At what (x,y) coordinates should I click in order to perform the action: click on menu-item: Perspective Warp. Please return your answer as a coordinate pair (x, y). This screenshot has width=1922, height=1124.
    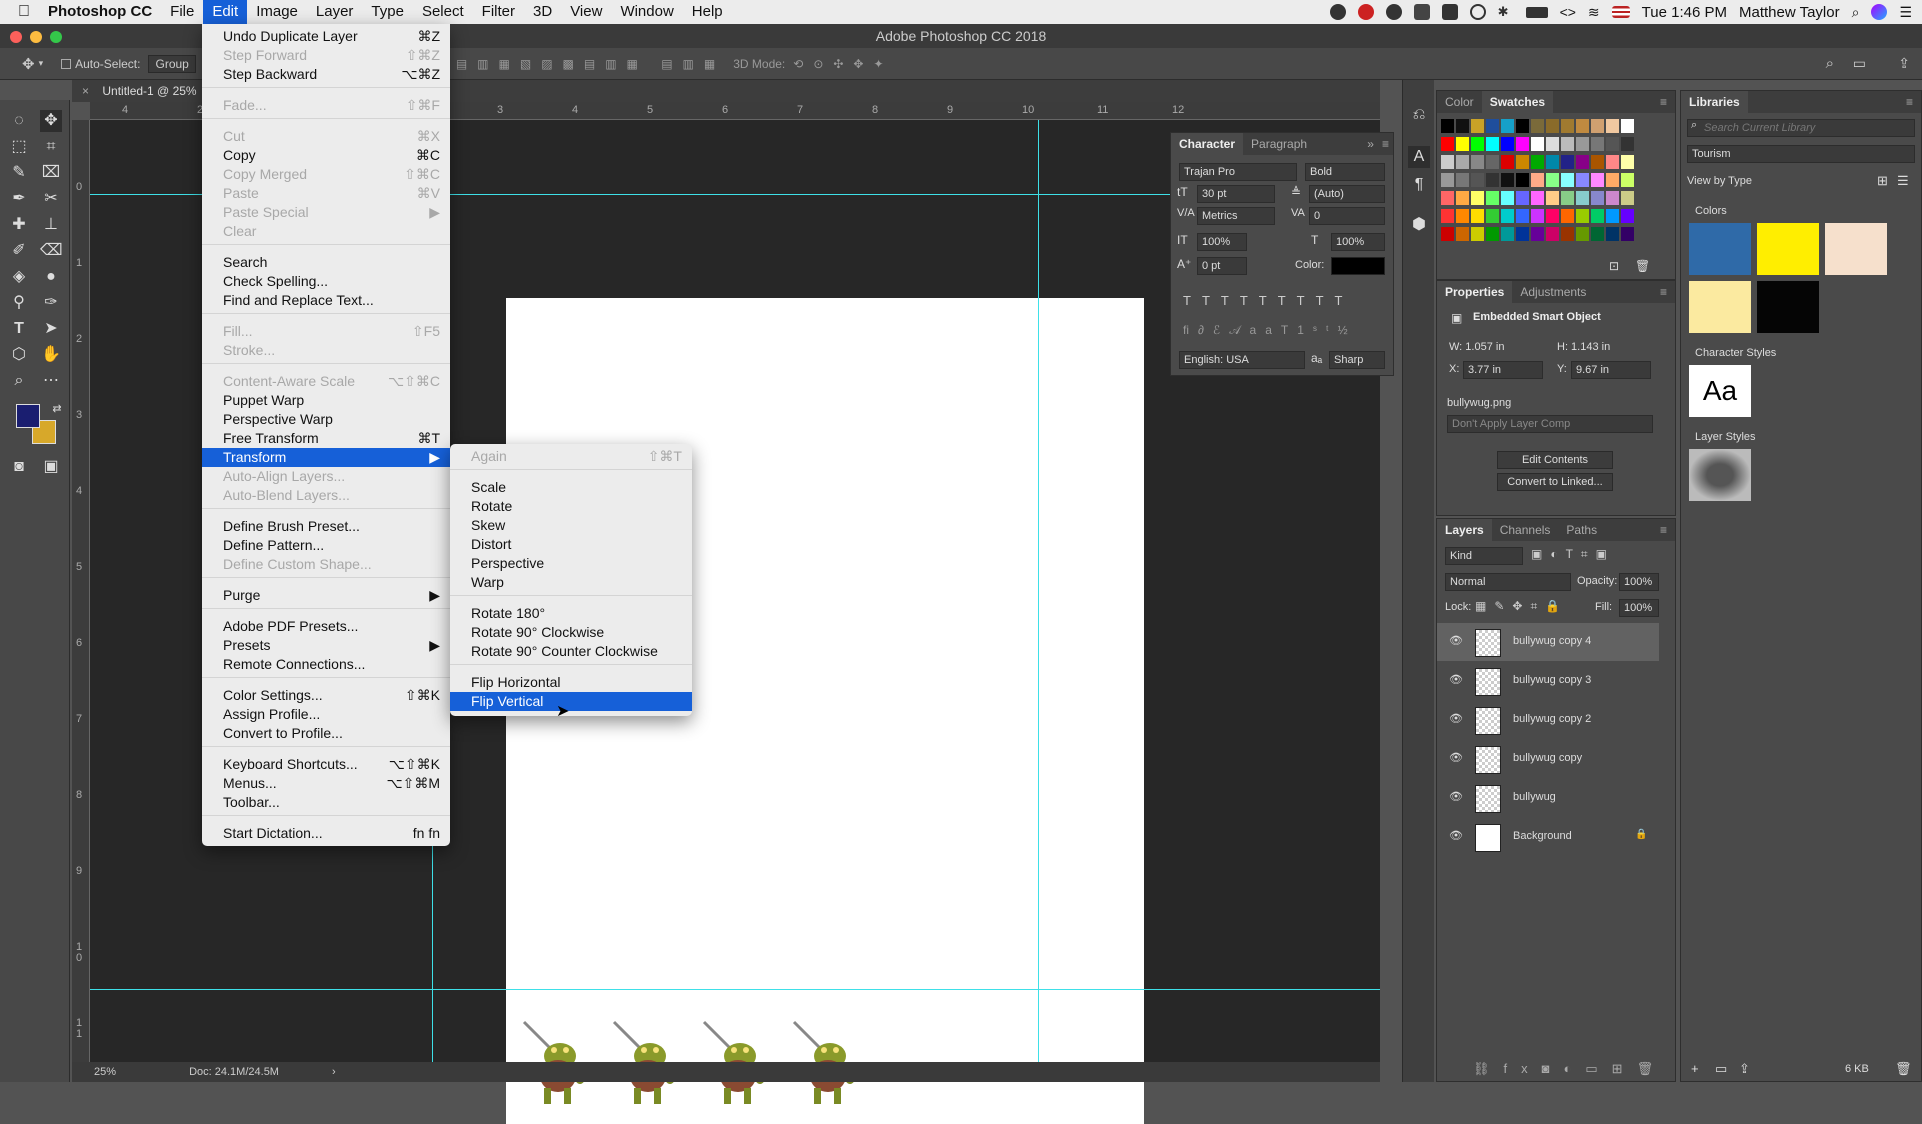
    Looking at the image, I should click on (326, 419).